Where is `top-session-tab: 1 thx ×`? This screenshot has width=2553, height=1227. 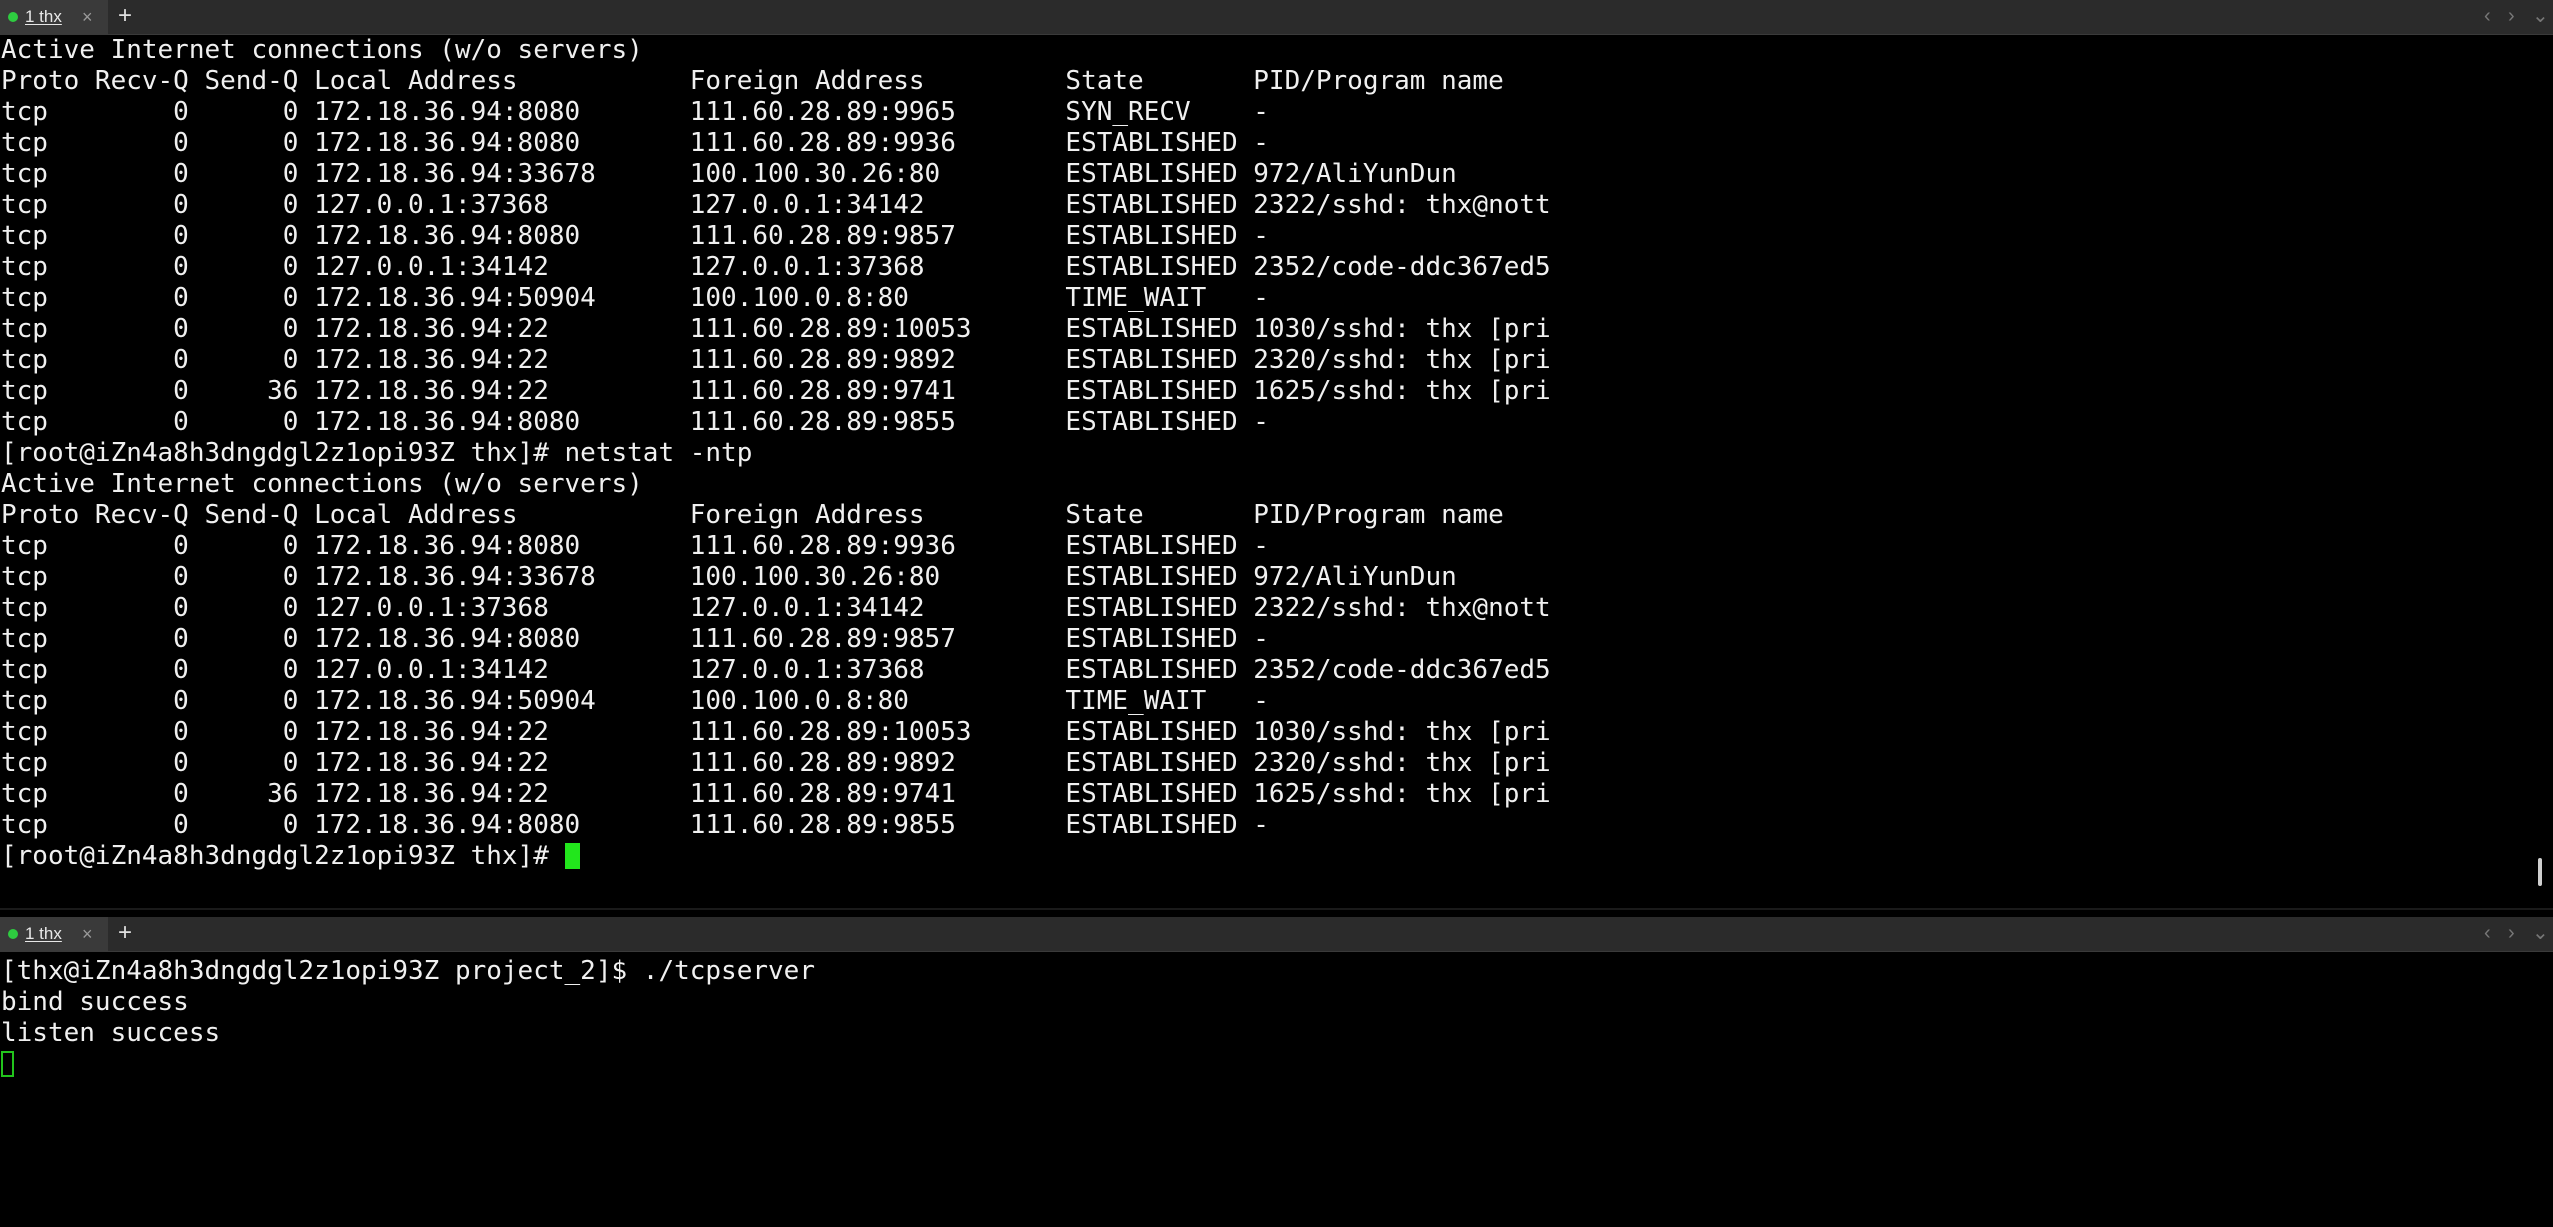
top-session-tab: 1 thx × is located at coordinates (54, 17).